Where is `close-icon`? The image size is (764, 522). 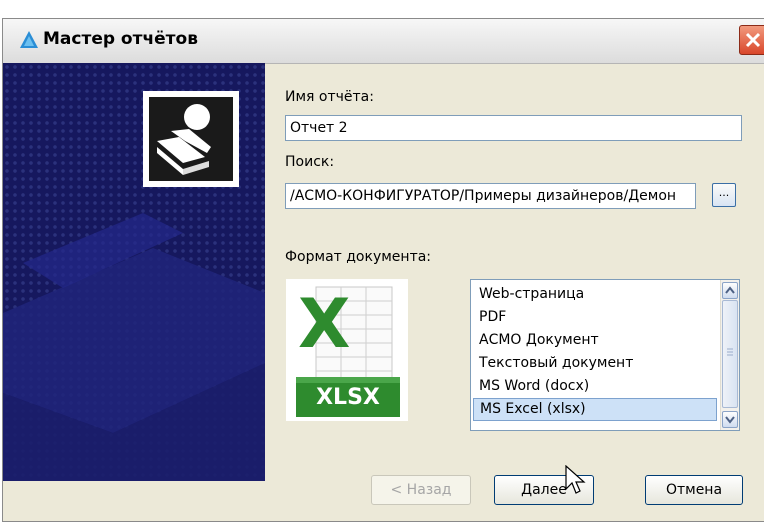
close-icon is located at coordinates (753, 40).